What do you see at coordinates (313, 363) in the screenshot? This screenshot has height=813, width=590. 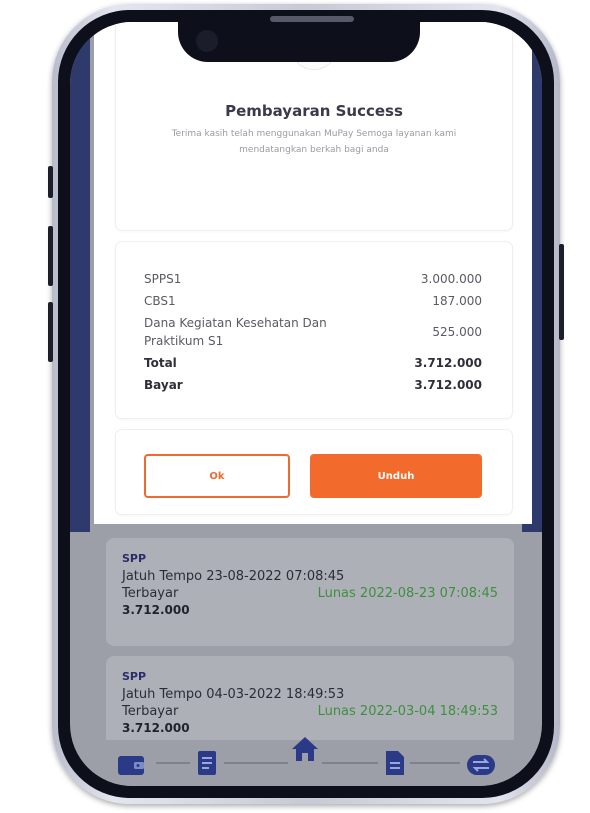 I see `total-row: Total 3.712.000` at bounding box center [313, 363].